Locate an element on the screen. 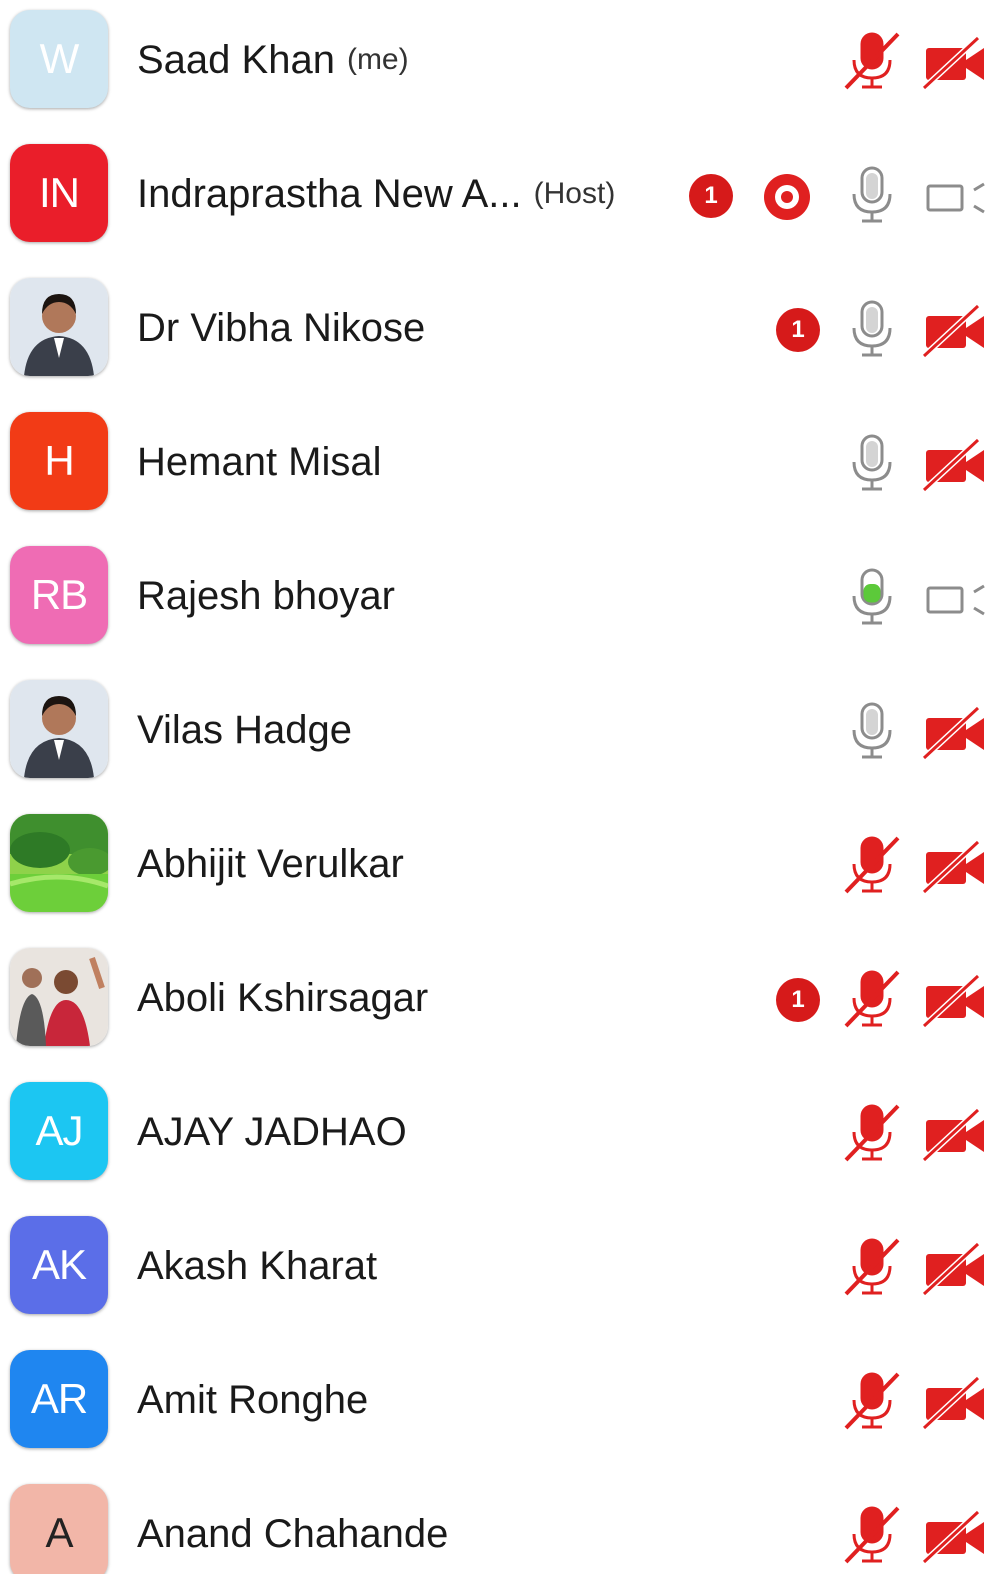 The image size is (988, 1574). recording-icon is located at coordinates (787, 197).